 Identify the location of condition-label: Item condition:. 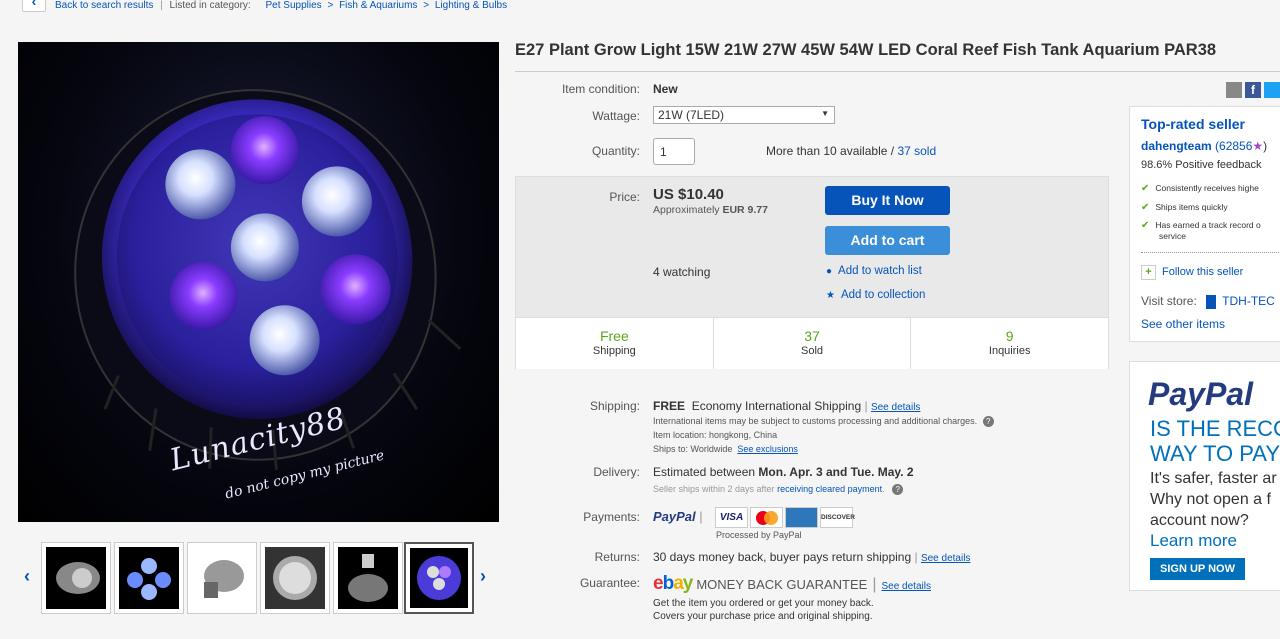
(600, 89).